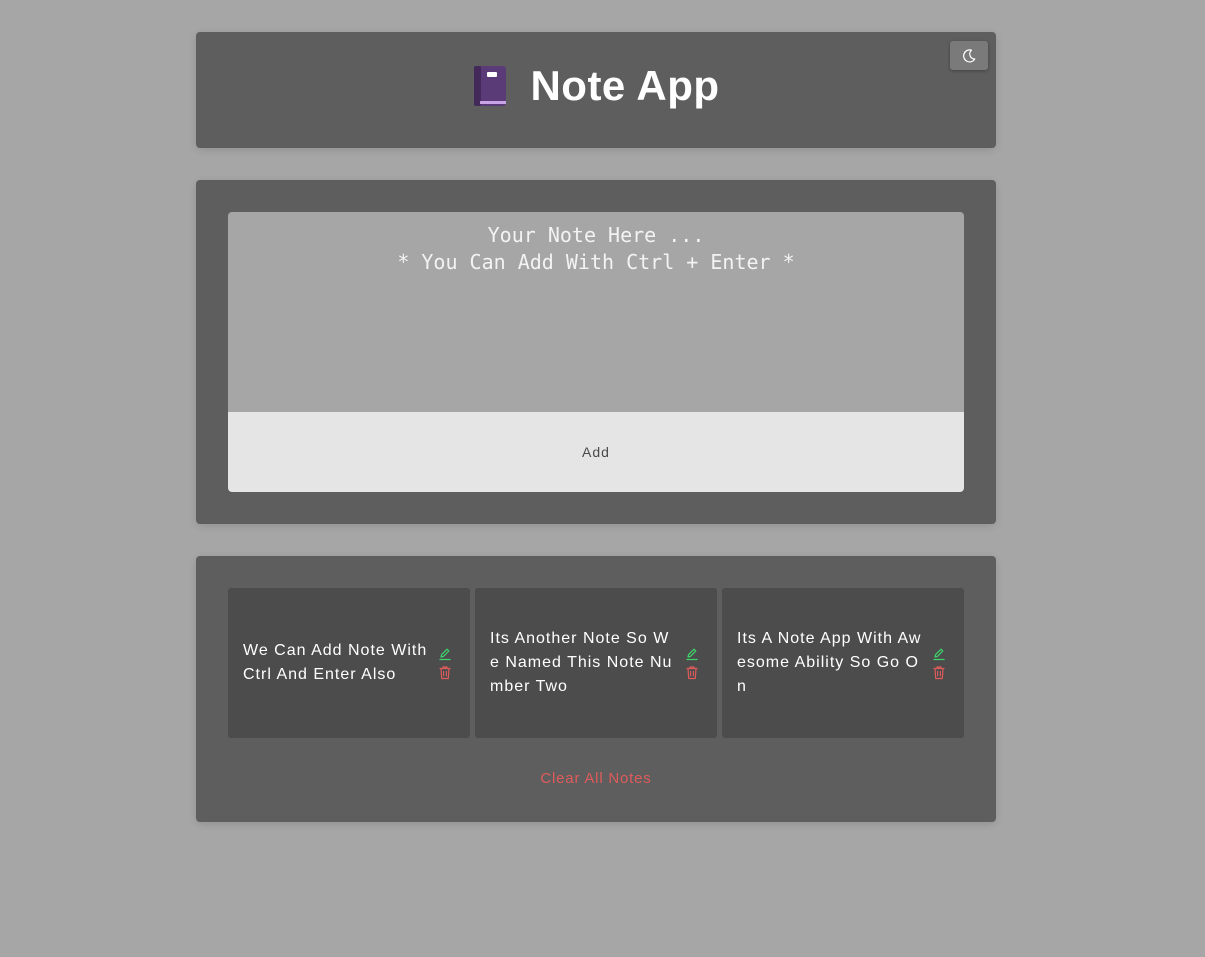  Describe the element at coordinates (490, 86) in the screenshot. I see `notebook-icon` at that location.